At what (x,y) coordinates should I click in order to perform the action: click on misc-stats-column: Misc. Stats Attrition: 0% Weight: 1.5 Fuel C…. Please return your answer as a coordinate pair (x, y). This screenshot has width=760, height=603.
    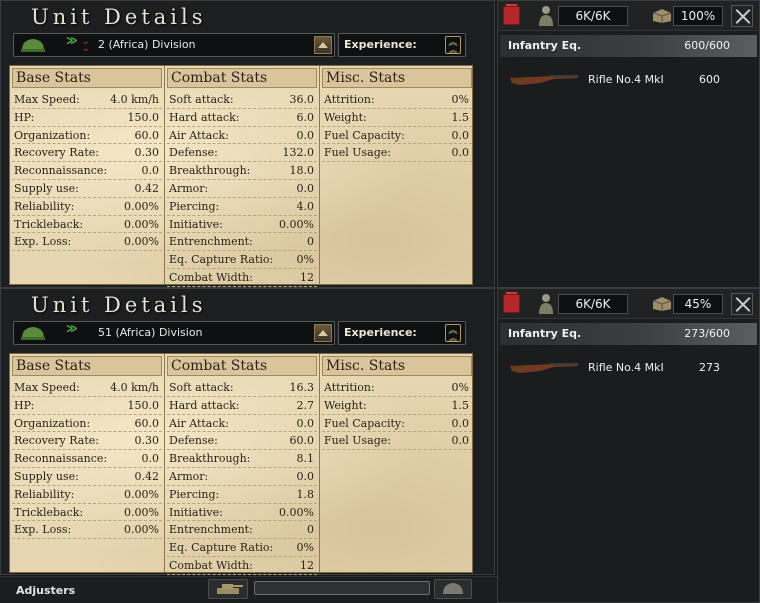
    Looking at the image, I should click on (397, 463).